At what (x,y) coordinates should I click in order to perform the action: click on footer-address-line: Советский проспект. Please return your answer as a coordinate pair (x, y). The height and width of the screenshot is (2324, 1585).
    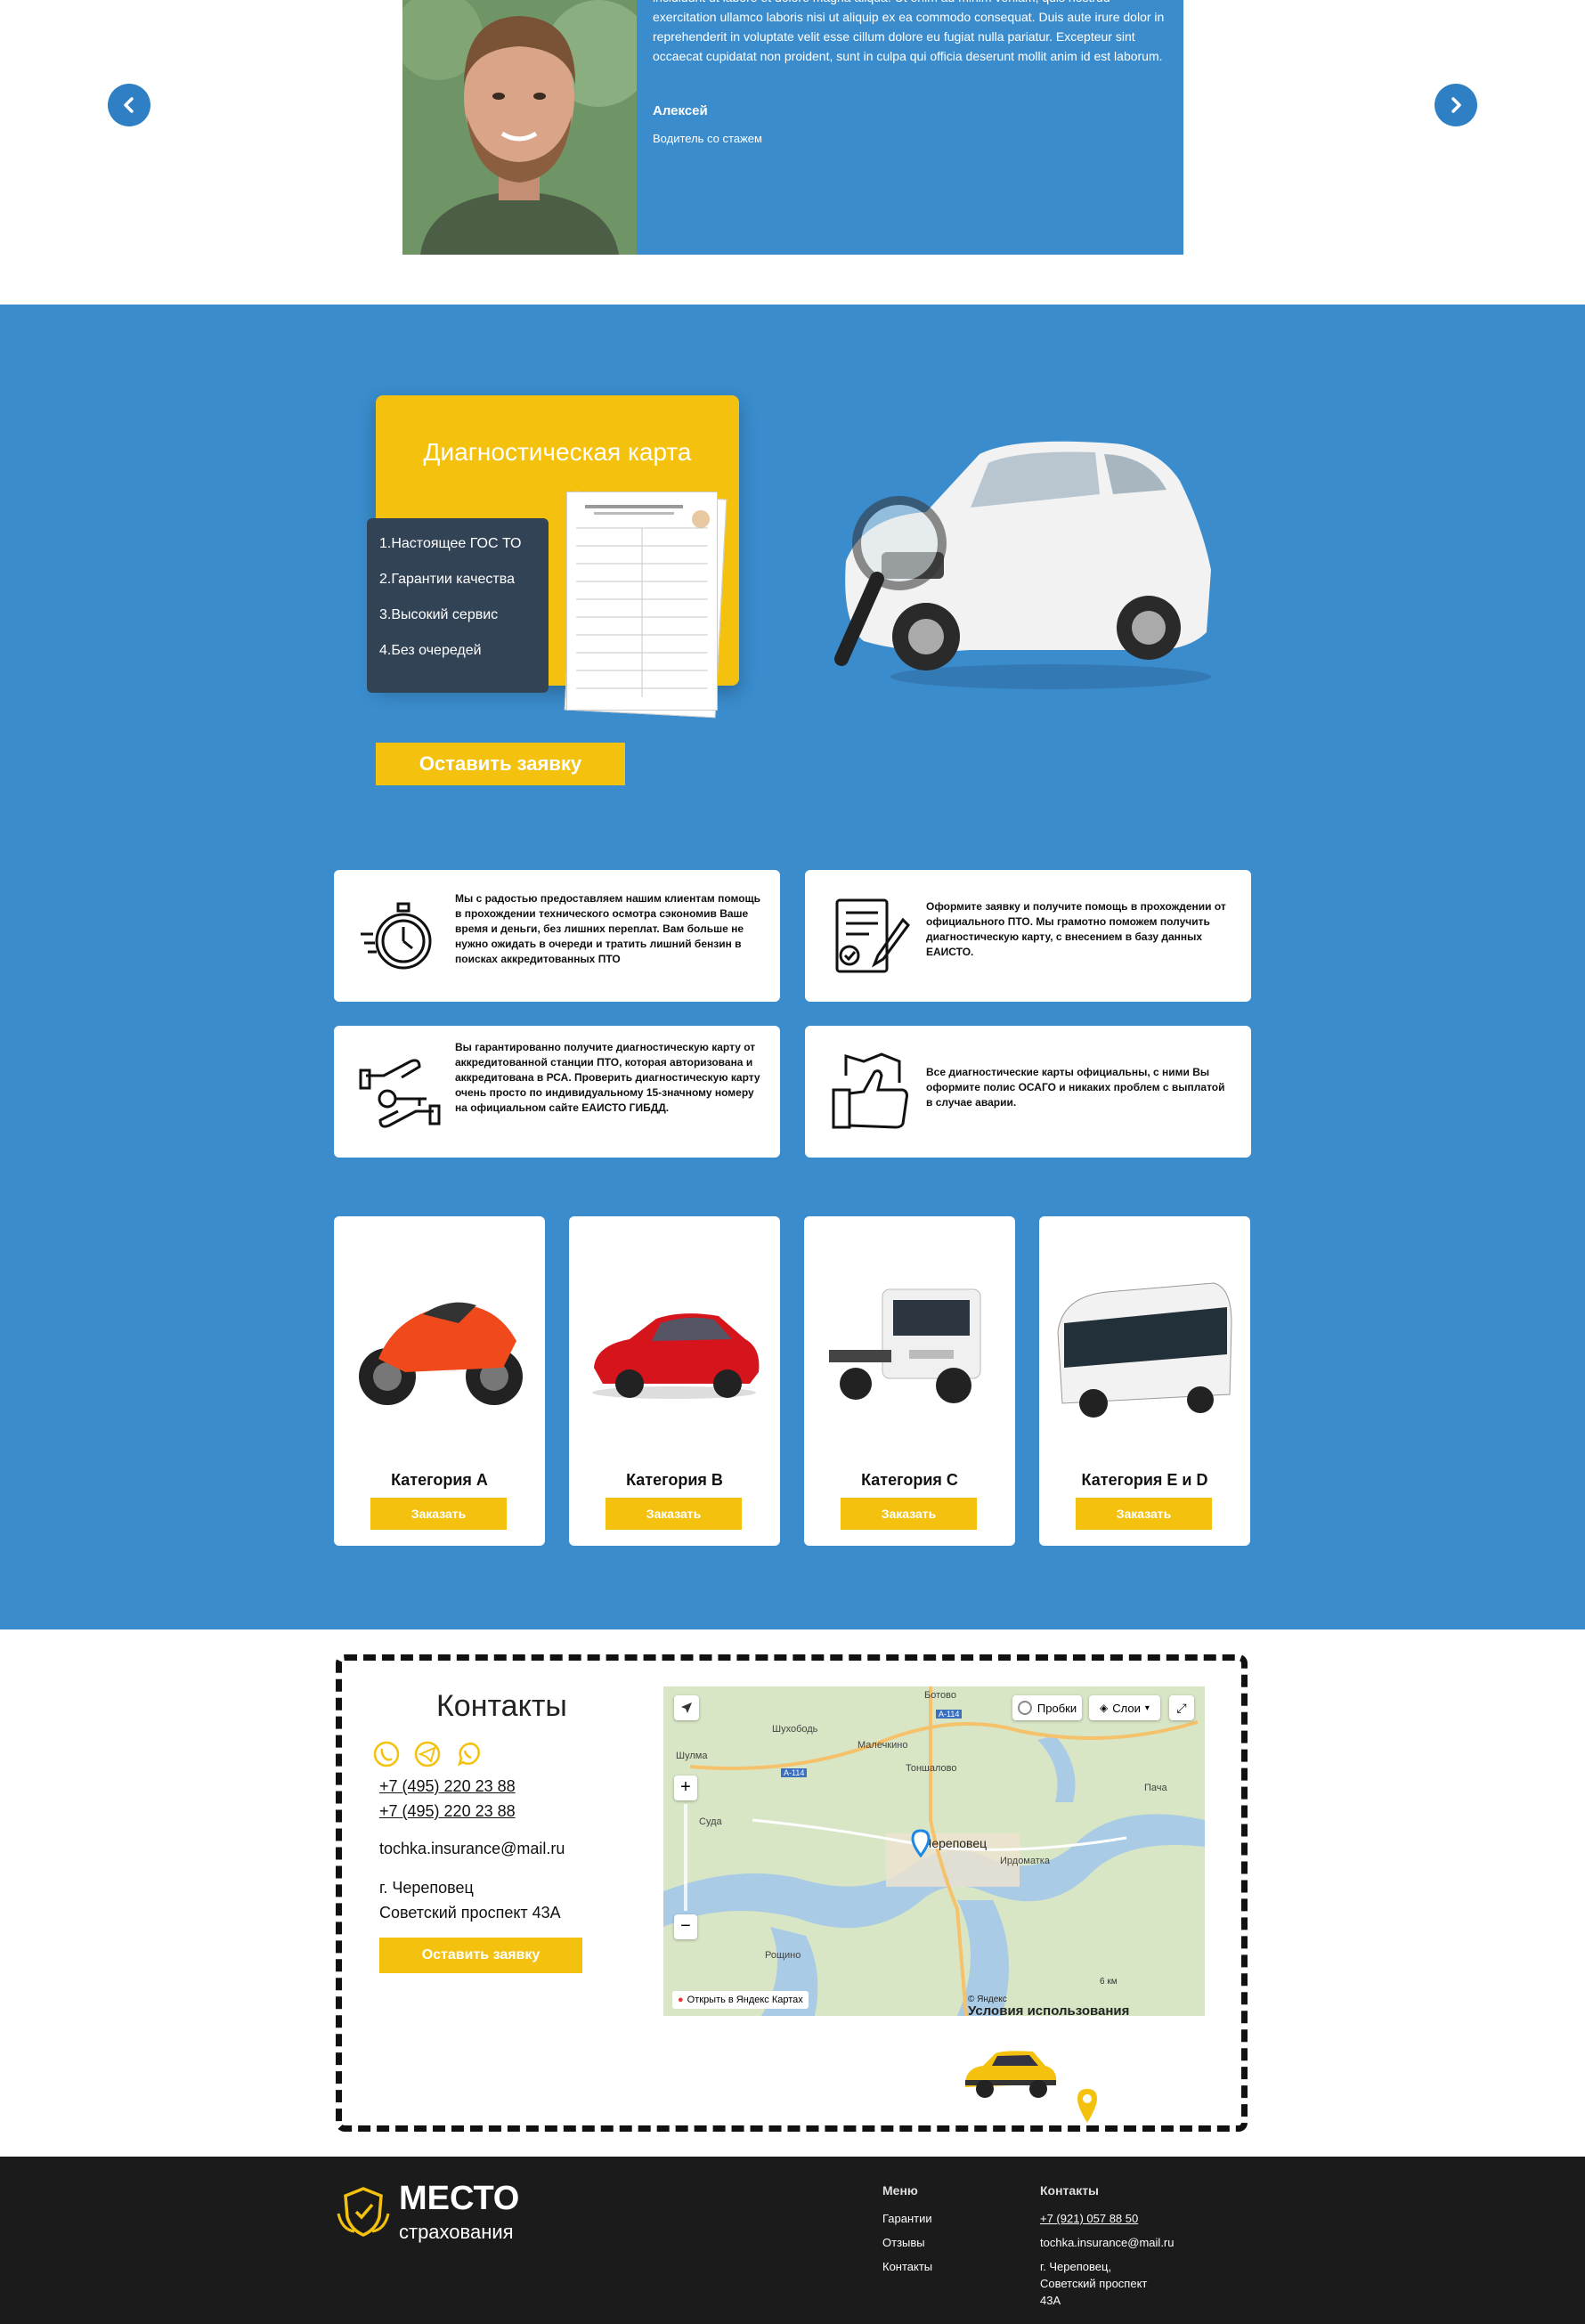
    Looking at the image, I should click on (1094, 2284).